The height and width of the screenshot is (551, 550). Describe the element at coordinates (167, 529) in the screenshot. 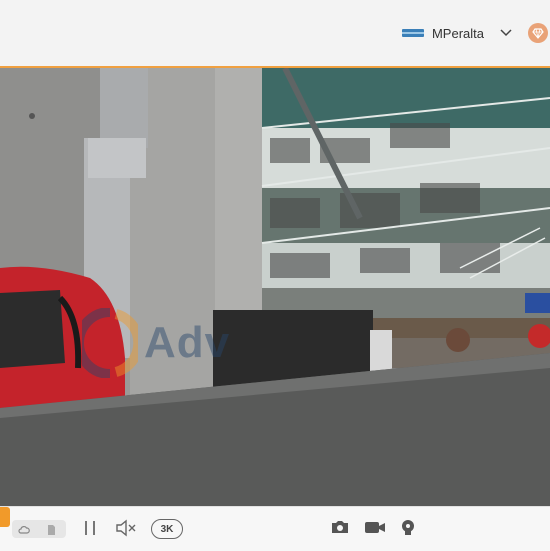

I see `quality-selector-button: 3K` at that location.